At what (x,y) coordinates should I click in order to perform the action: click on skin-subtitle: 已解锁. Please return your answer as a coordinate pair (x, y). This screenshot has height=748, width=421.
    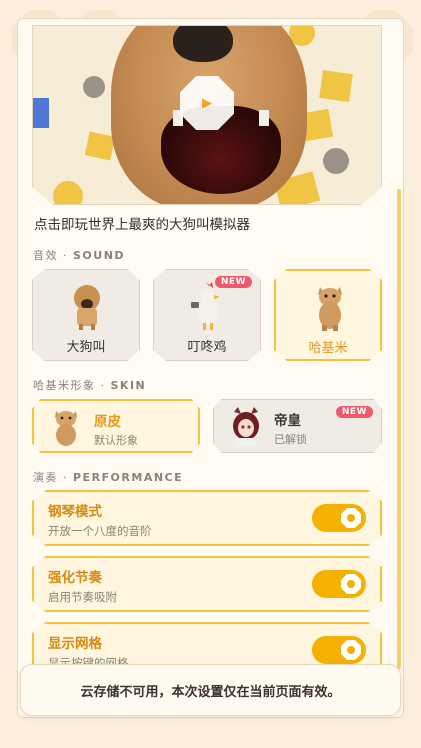
    Looking at the image, I should click on (290, 439).